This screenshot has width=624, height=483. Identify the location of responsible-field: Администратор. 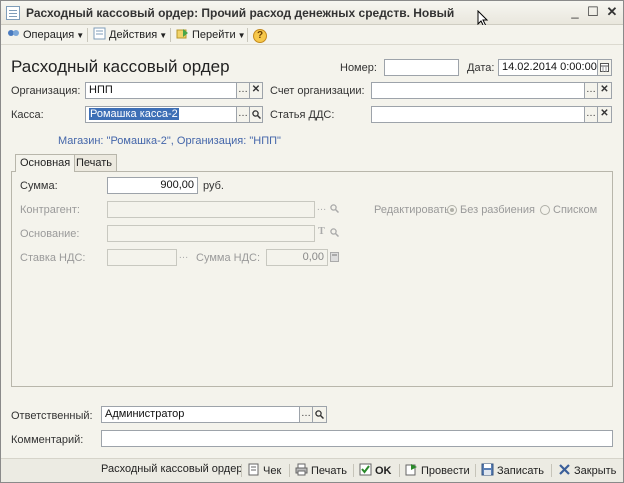
(200, 414).